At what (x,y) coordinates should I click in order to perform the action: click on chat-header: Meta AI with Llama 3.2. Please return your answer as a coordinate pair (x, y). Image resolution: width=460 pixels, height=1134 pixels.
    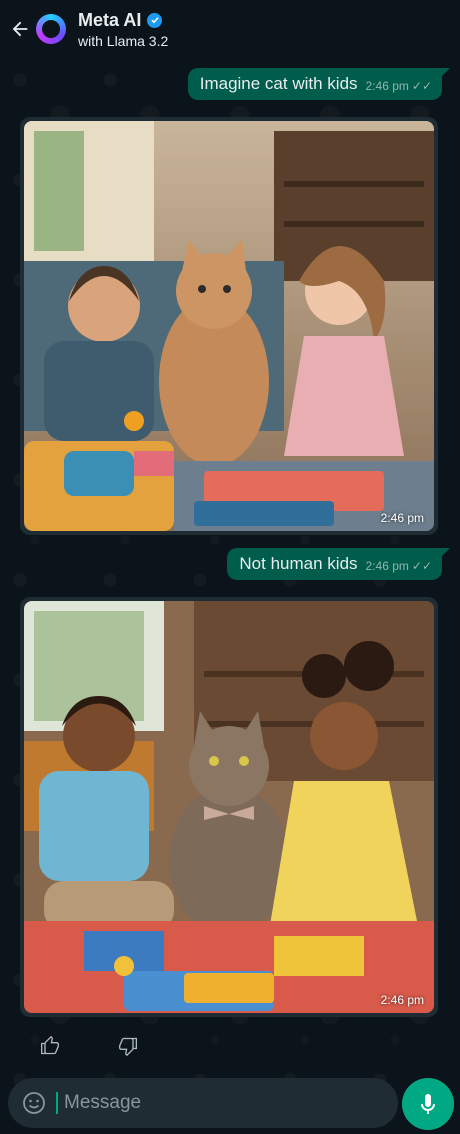
    Looking at the image, I should click on (230, 29).